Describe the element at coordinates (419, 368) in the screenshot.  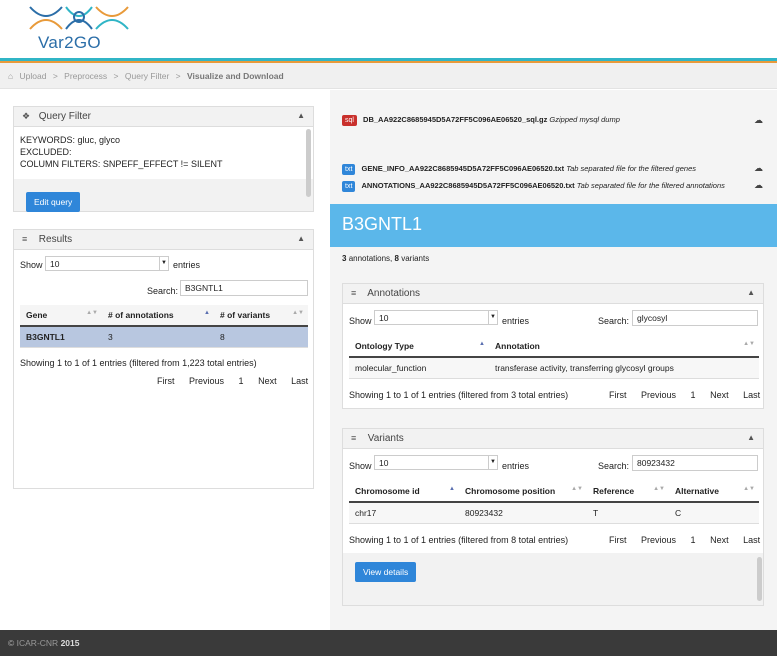
I see `cell-ontology-type: molecular_function` at that location.